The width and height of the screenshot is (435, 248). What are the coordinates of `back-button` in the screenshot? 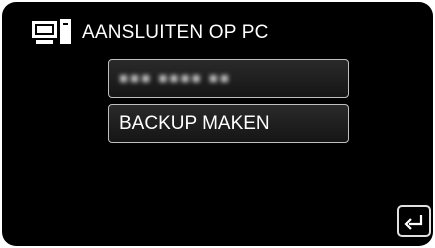 It's located at (414, 221).